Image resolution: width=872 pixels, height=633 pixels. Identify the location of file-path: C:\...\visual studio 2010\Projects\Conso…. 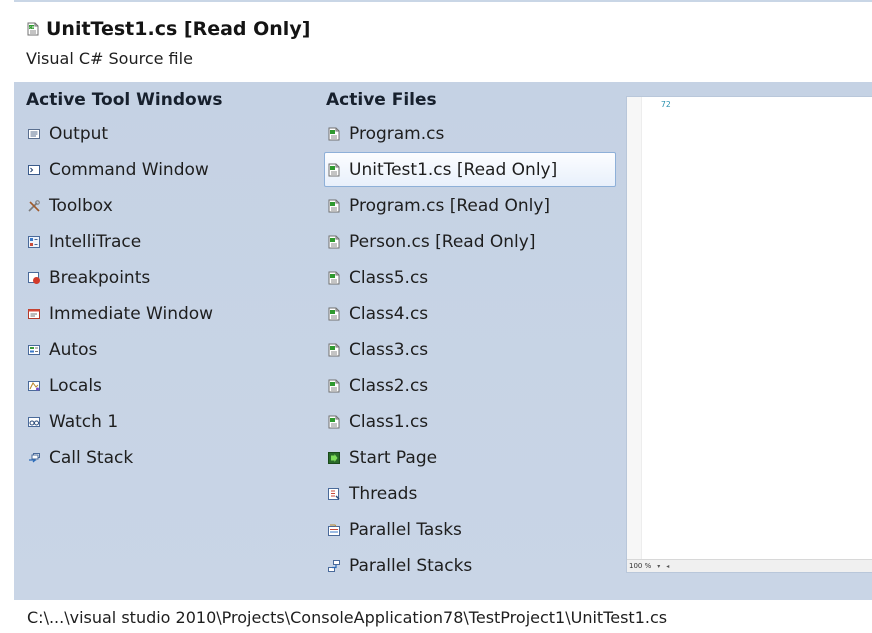
(347, 617).